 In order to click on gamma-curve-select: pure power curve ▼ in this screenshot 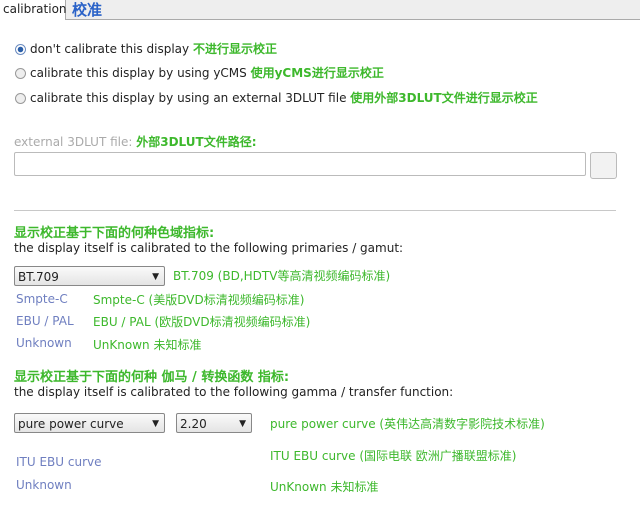, I will do `click(89, 423)`.